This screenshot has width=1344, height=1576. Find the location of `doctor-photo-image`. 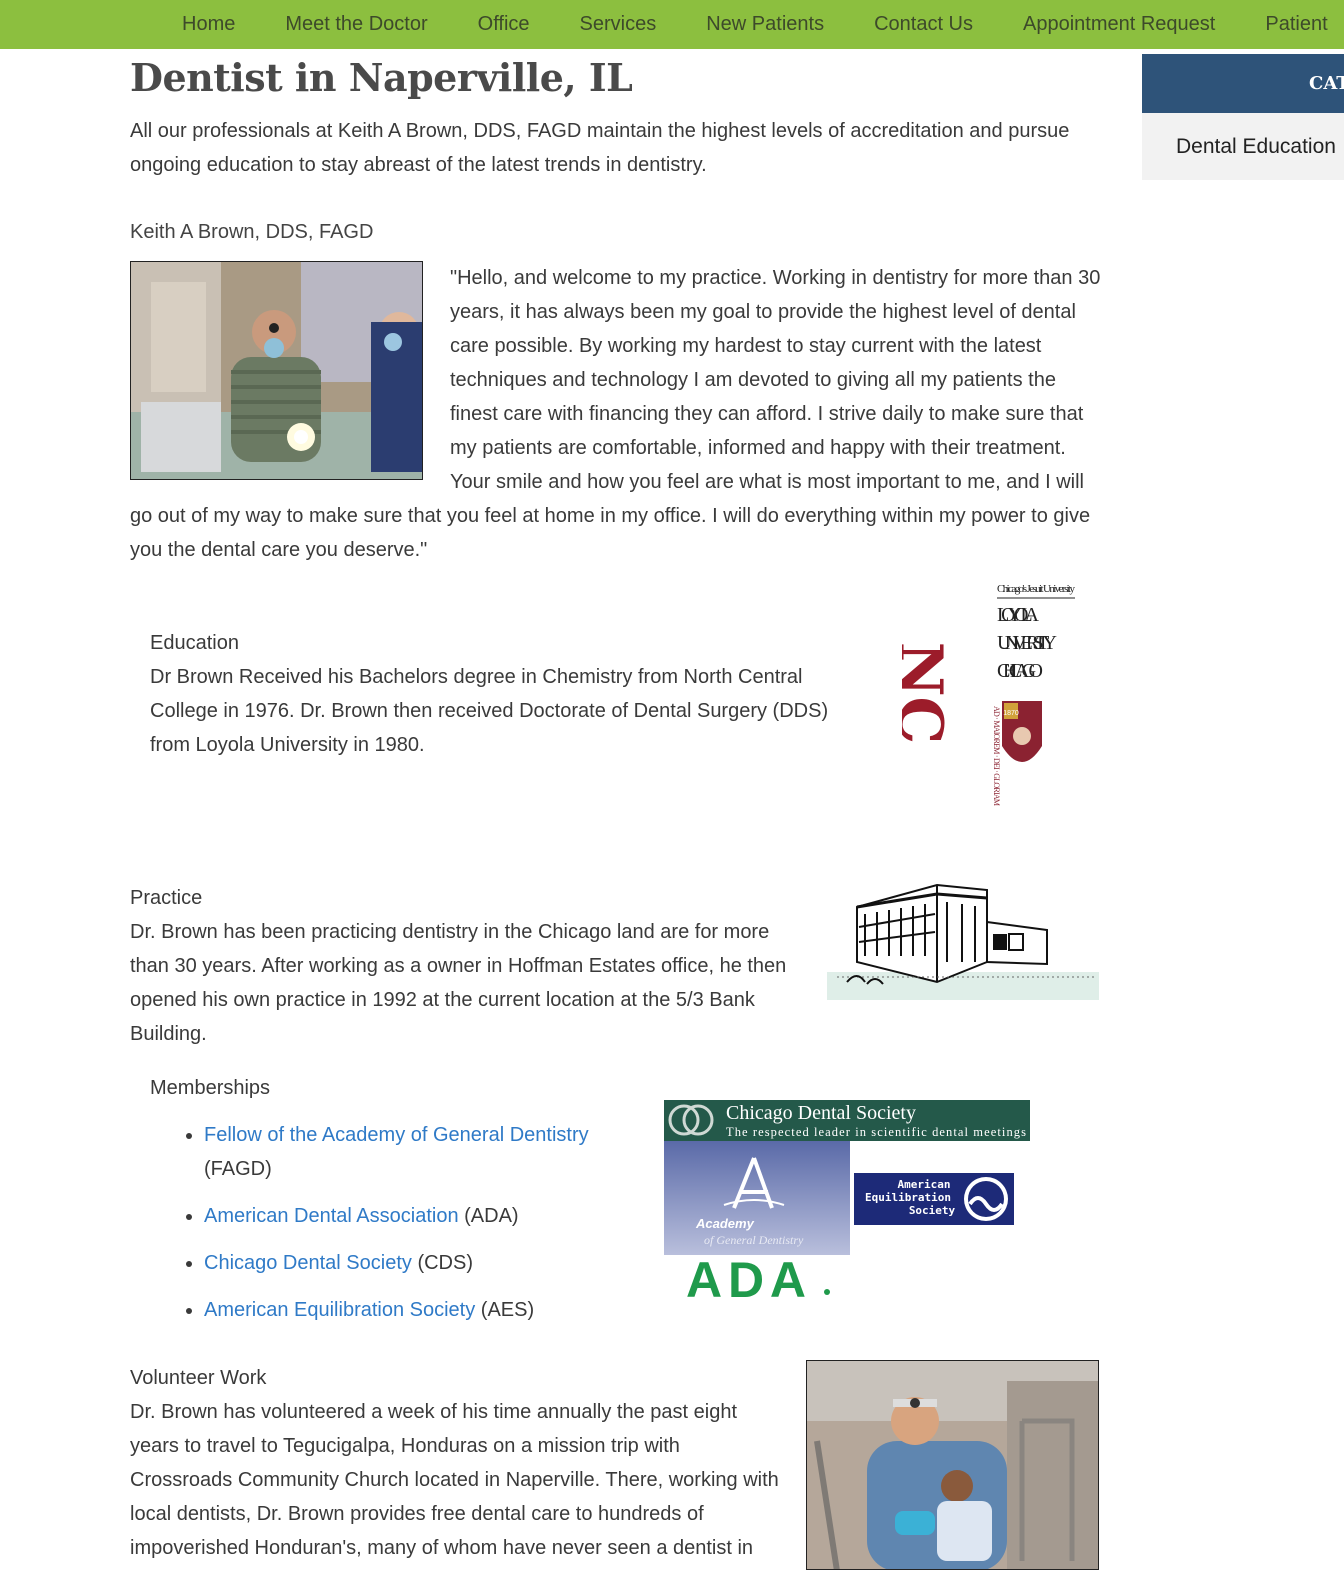

doctor-photo-image is located at coordinates (276, 370).